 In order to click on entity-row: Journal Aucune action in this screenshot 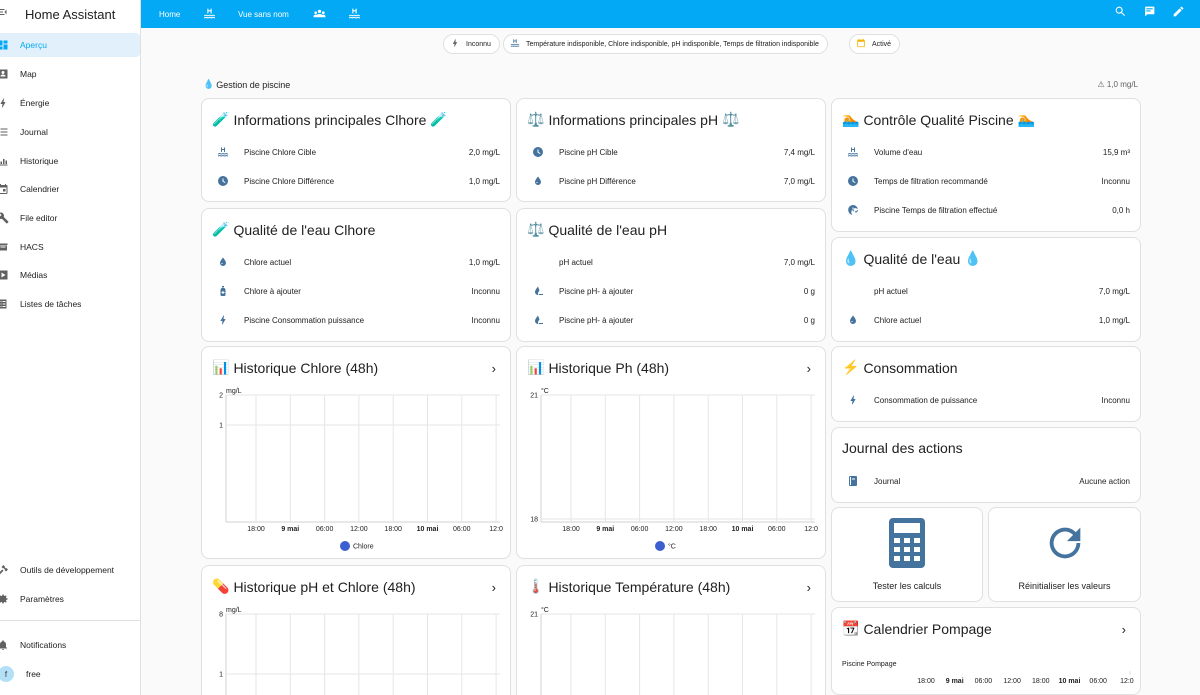, I will do `click(988, 481)`.